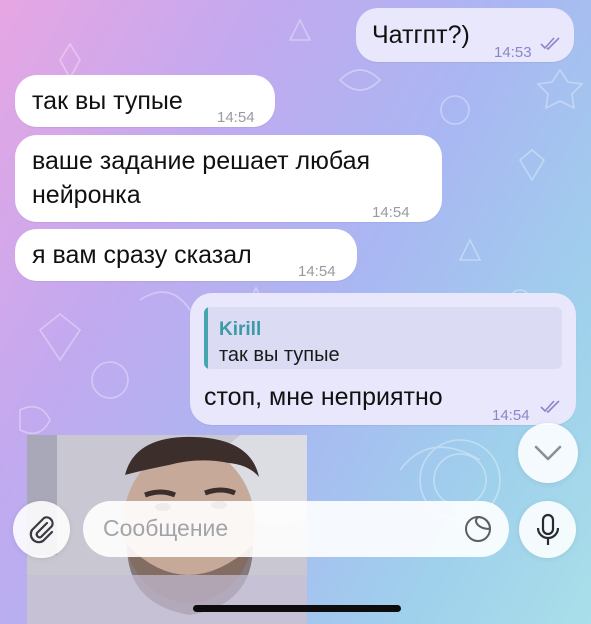 The width and height of the screenshot is (591, 624). Describe the element at coordinates (478, 529) in the screenshot. I see `sticker-icon` at that location.